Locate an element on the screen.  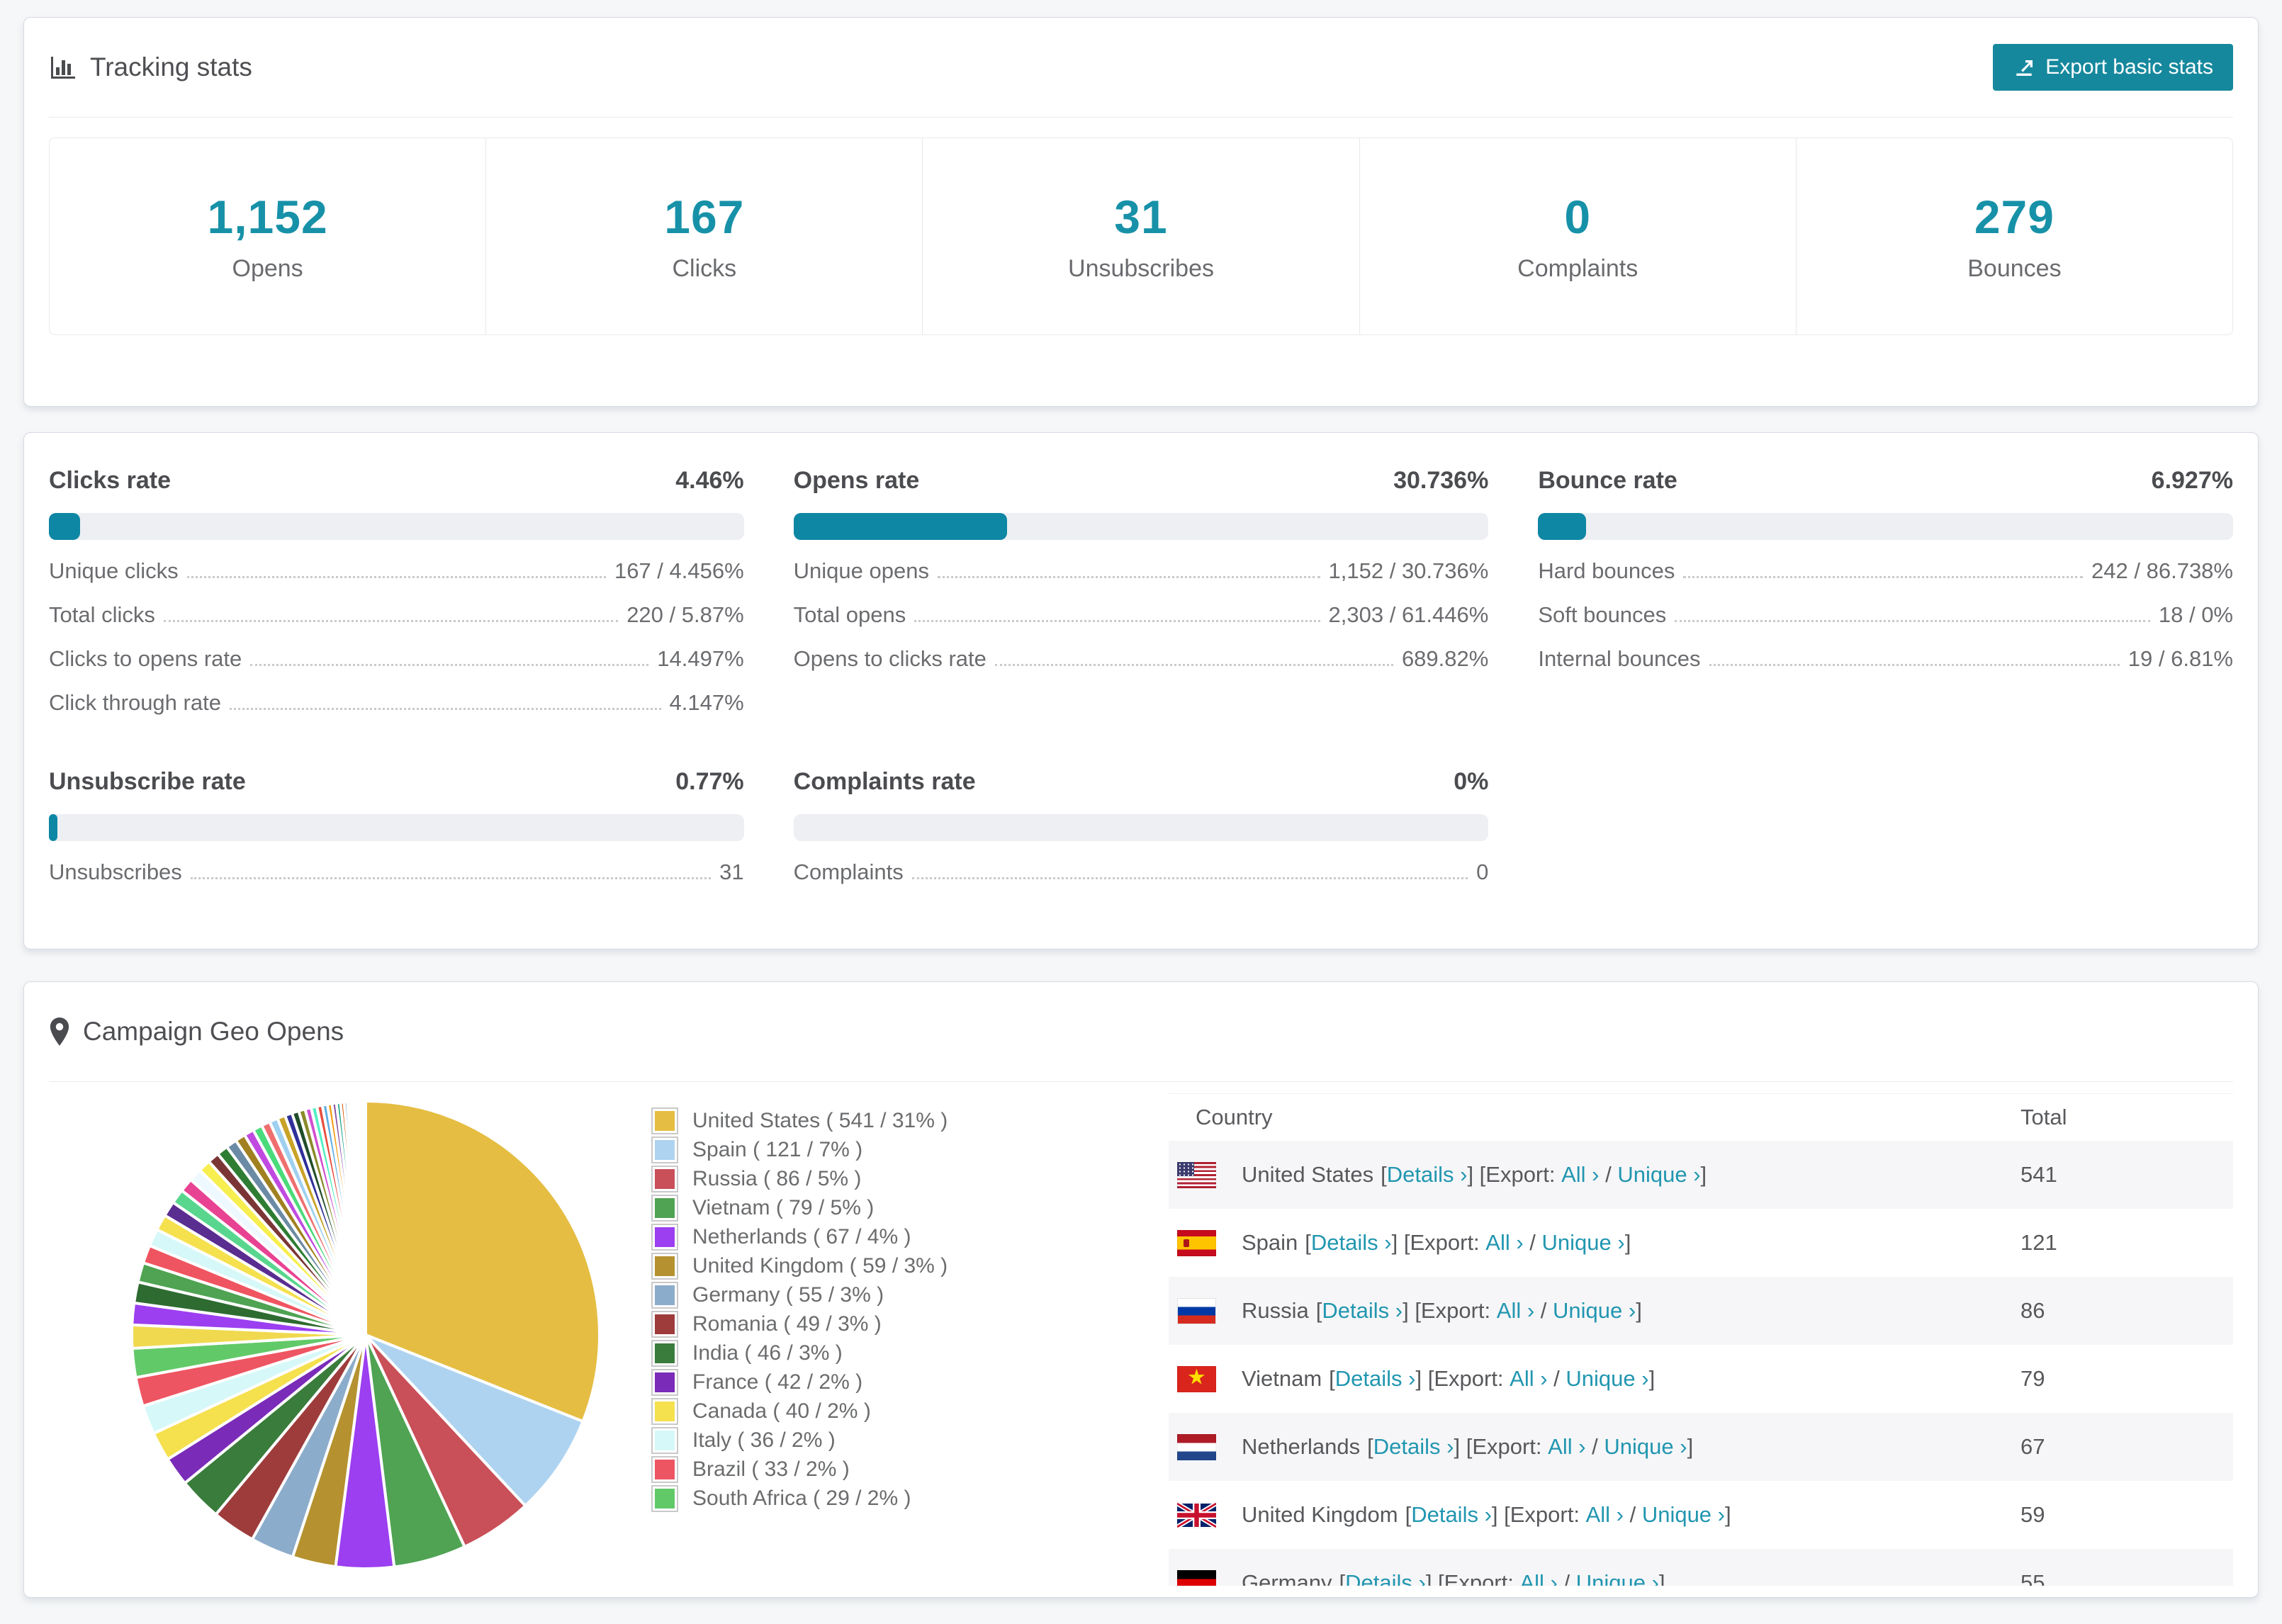
progress-bar-fill is located at coordinates (64, 526).